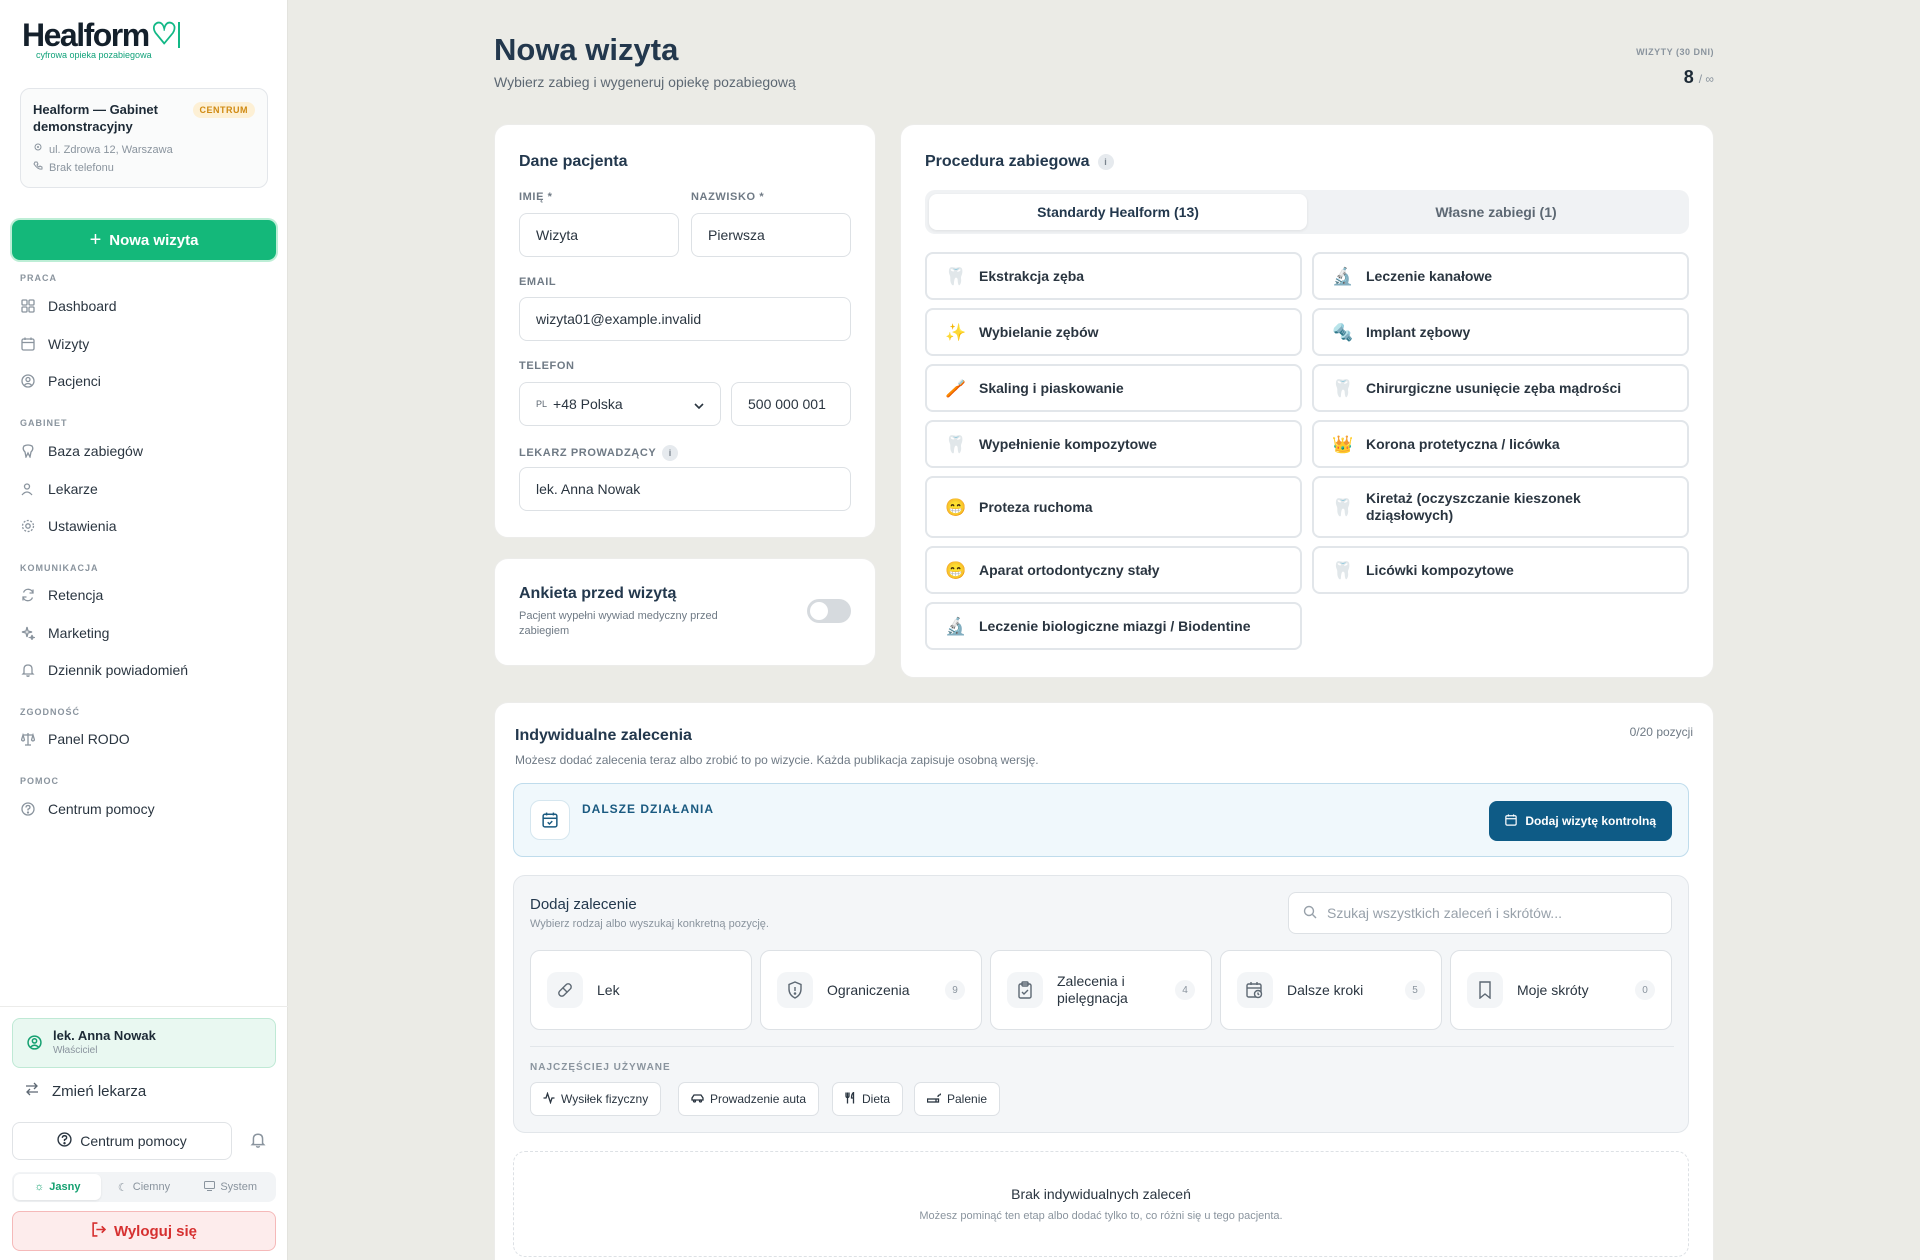  What do you see at coordinates (28, 670) in the screenshot?
I see `bell-icon` at bounding box center [28, 670].